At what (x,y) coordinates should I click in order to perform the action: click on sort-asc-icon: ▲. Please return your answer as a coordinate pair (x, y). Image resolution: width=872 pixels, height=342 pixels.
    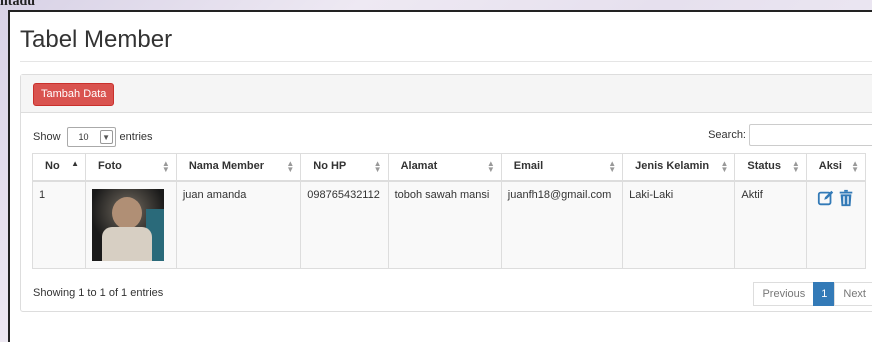
    Looking at the image, I should click on (75, 163).